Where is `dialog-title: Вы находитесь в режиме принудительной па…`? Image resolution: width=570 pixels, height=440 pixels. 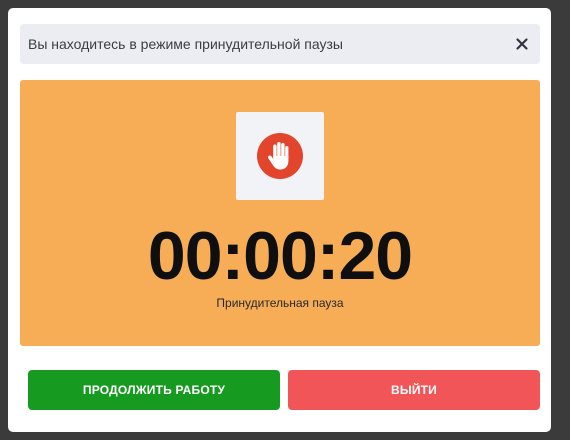
dialog-title: Вы находитесь в режиме принудительной па… is located at coordinates (185, 44).